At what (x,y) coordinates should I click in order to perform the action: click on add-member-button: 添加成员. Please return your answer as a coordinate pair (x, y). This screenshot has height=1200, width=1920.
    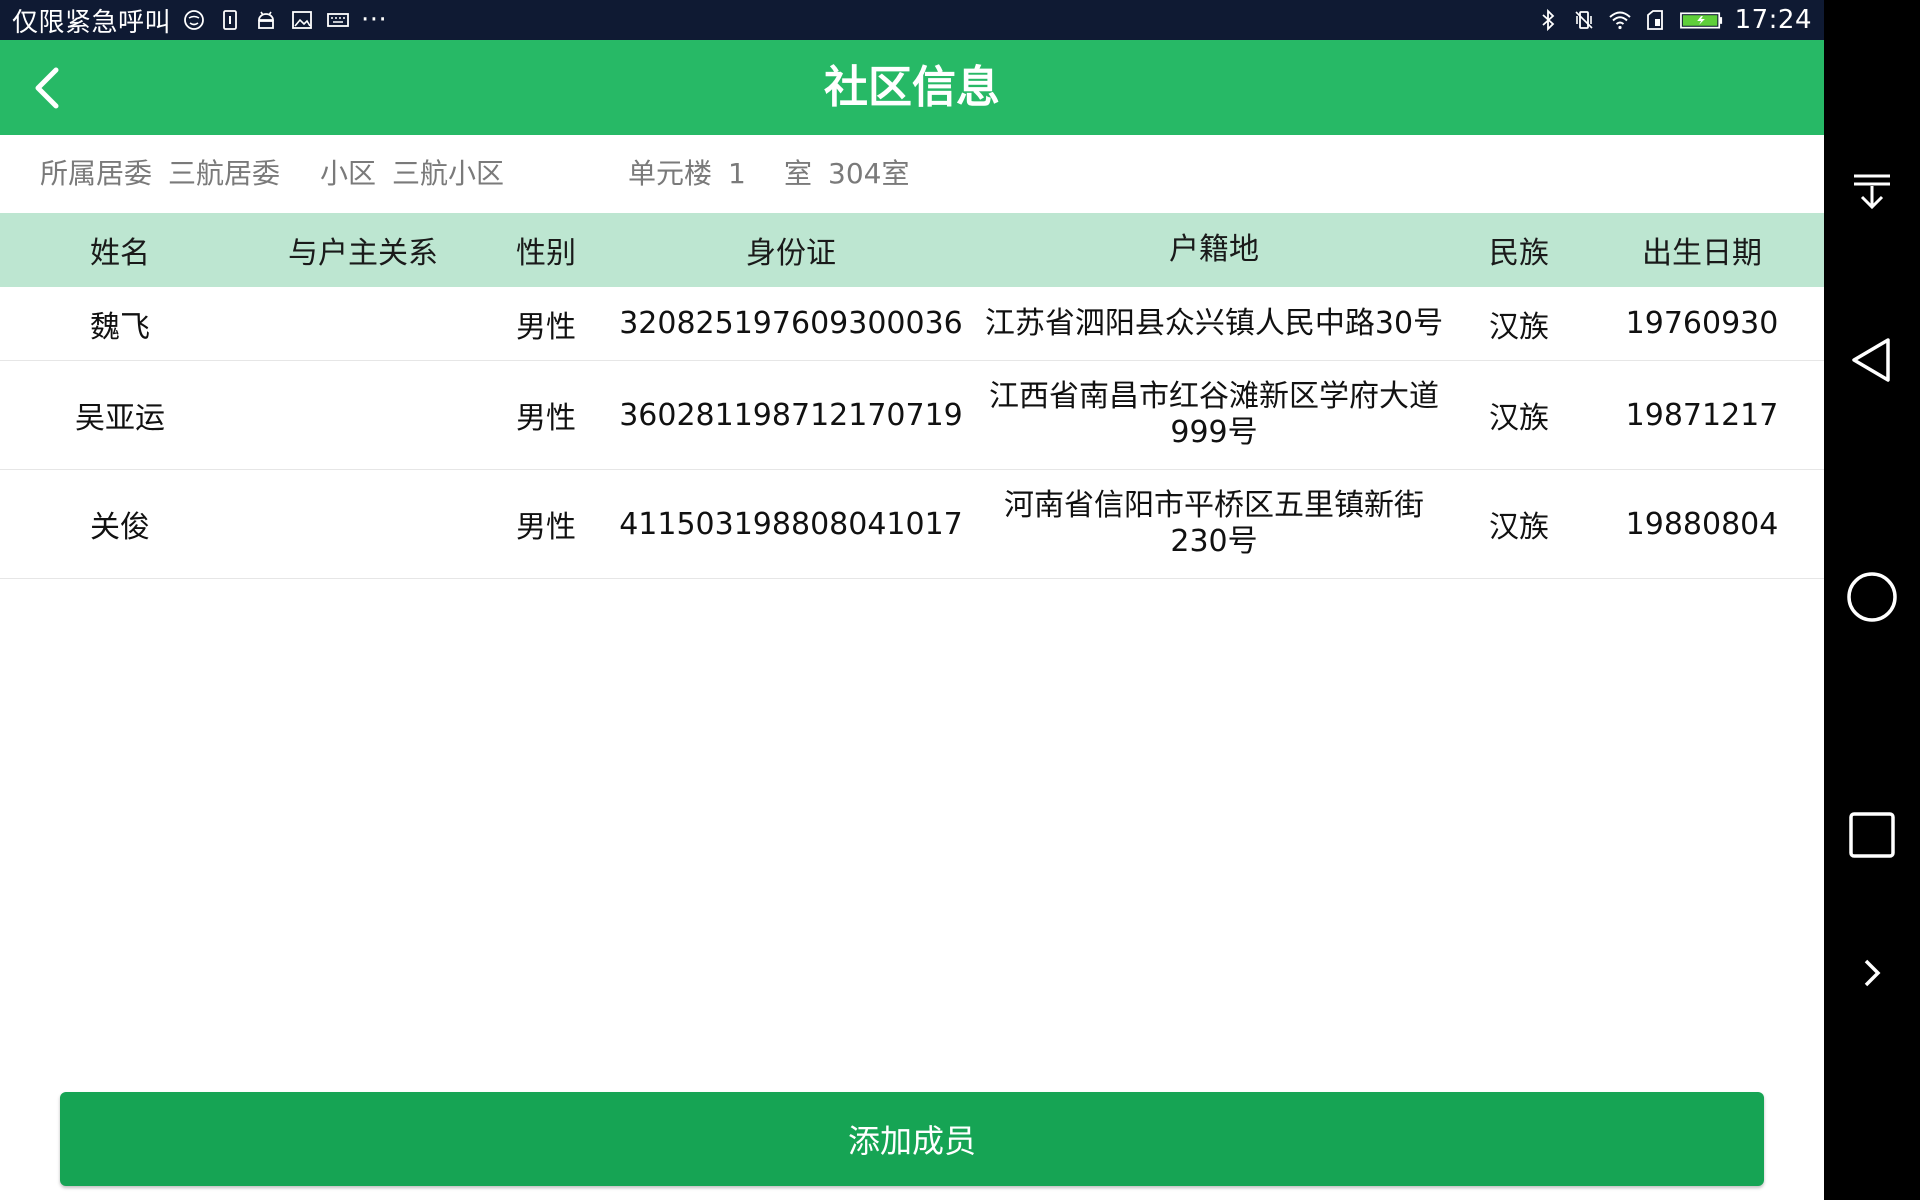
    Looking at the image, I should click on (912, 1139).